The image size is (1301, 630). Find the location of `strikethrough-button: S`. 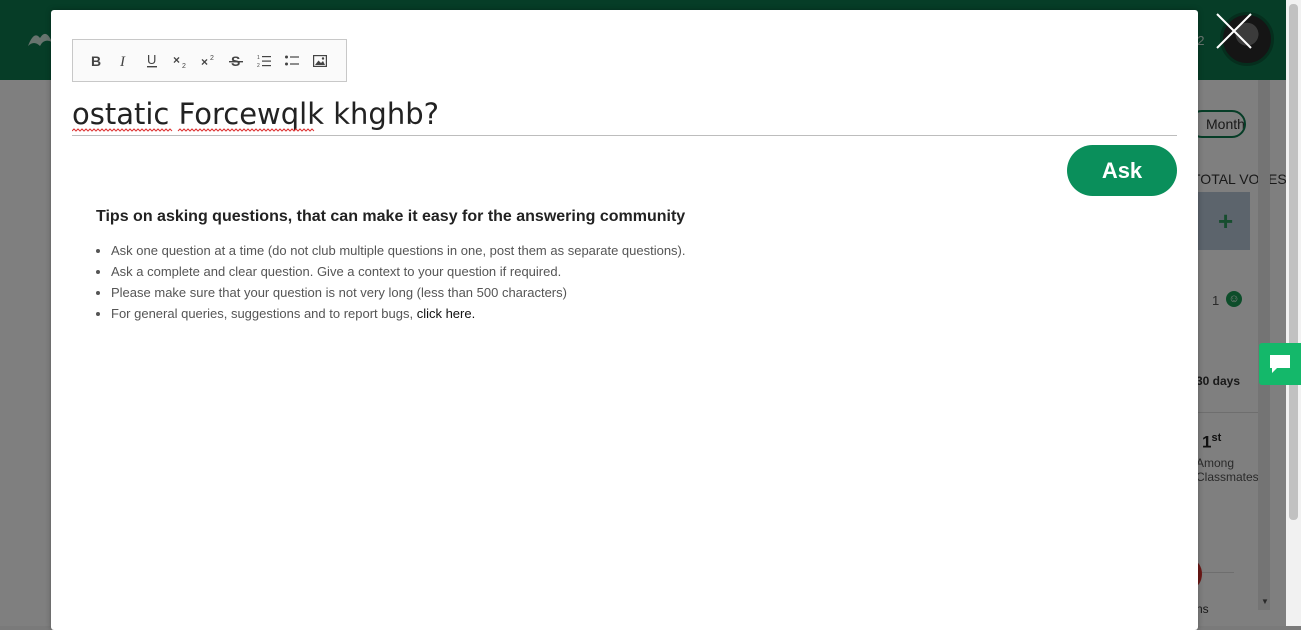

strikethrough-button: S is located at coordinates (236, 61).